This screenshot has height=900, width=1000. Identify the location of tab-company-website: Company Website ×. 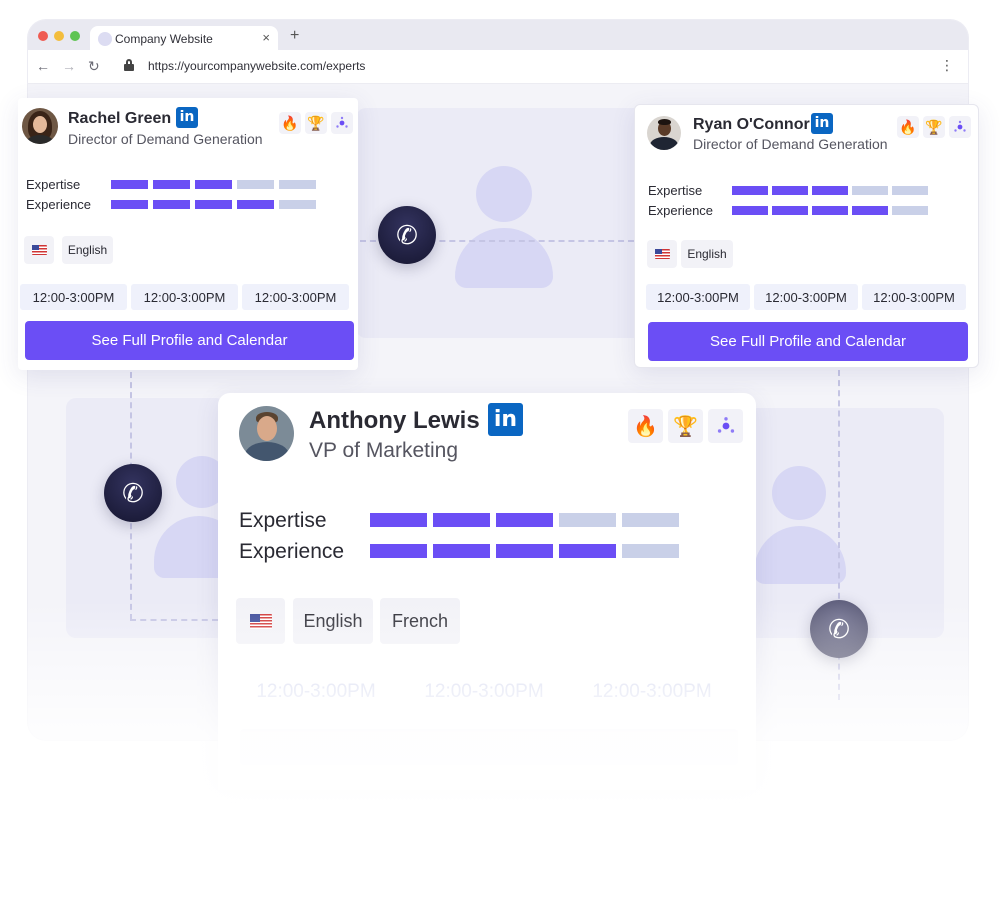
(184, 38).